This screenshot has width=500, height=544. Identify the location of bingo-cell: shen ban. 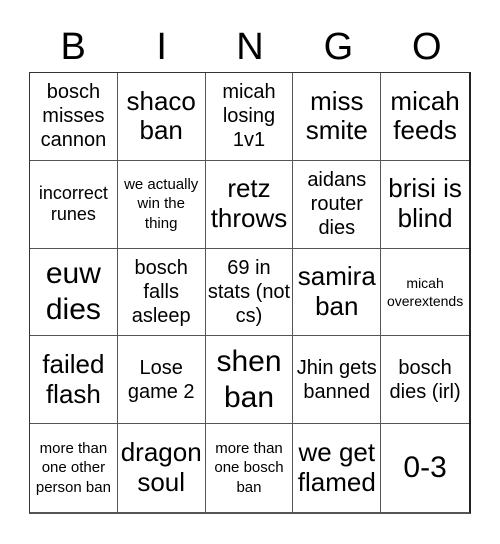
(249, 380).